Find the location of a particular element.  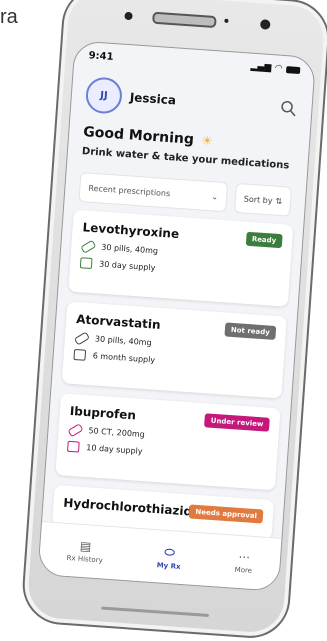

chevron-down-icon: ⌄ is located at coordinates (215, 196).